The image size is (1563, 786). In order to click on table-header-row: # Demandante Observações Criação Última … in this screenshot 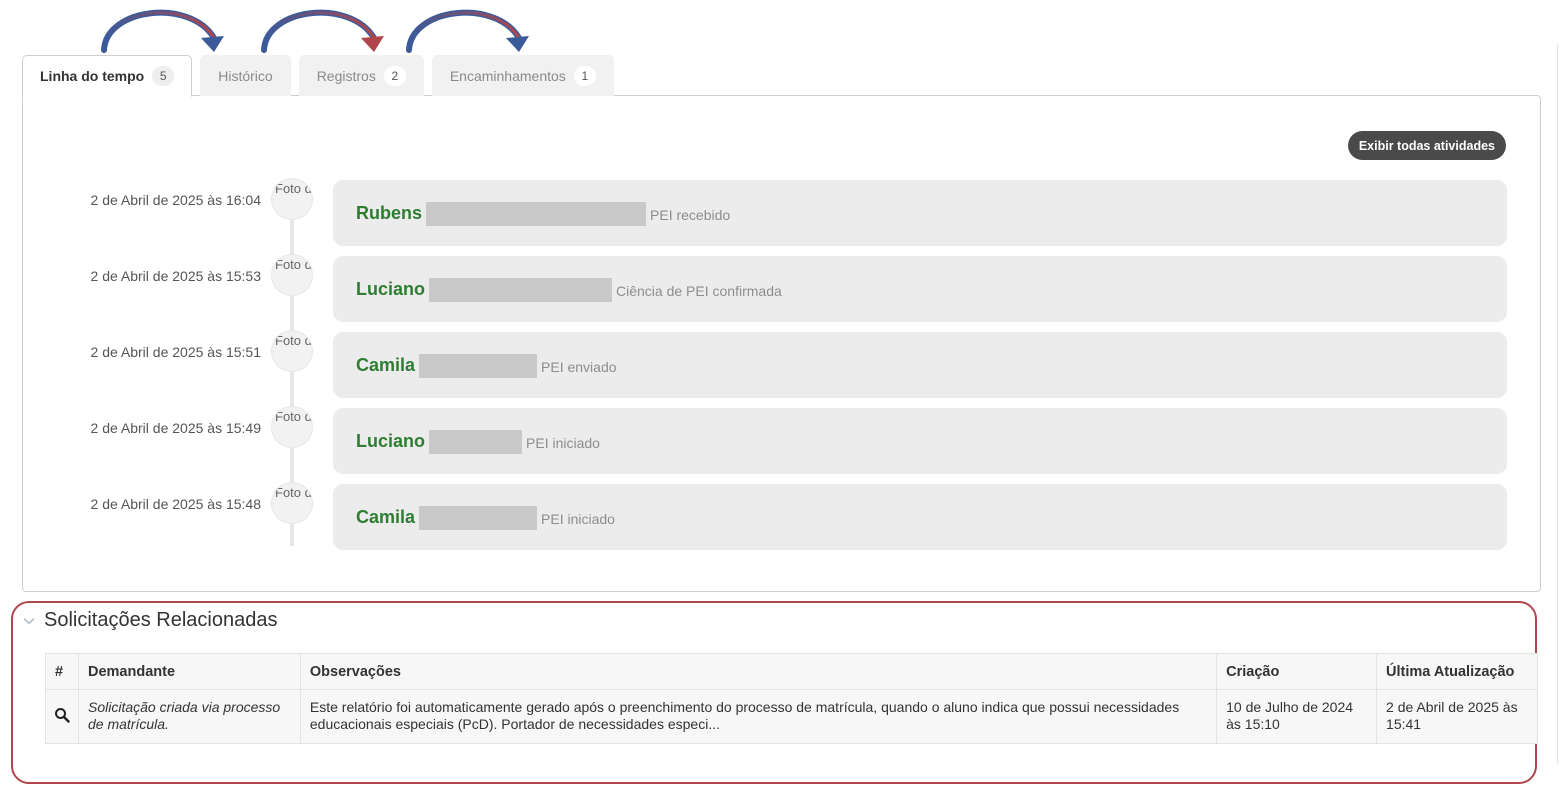, I will do `click(791, 671)`.